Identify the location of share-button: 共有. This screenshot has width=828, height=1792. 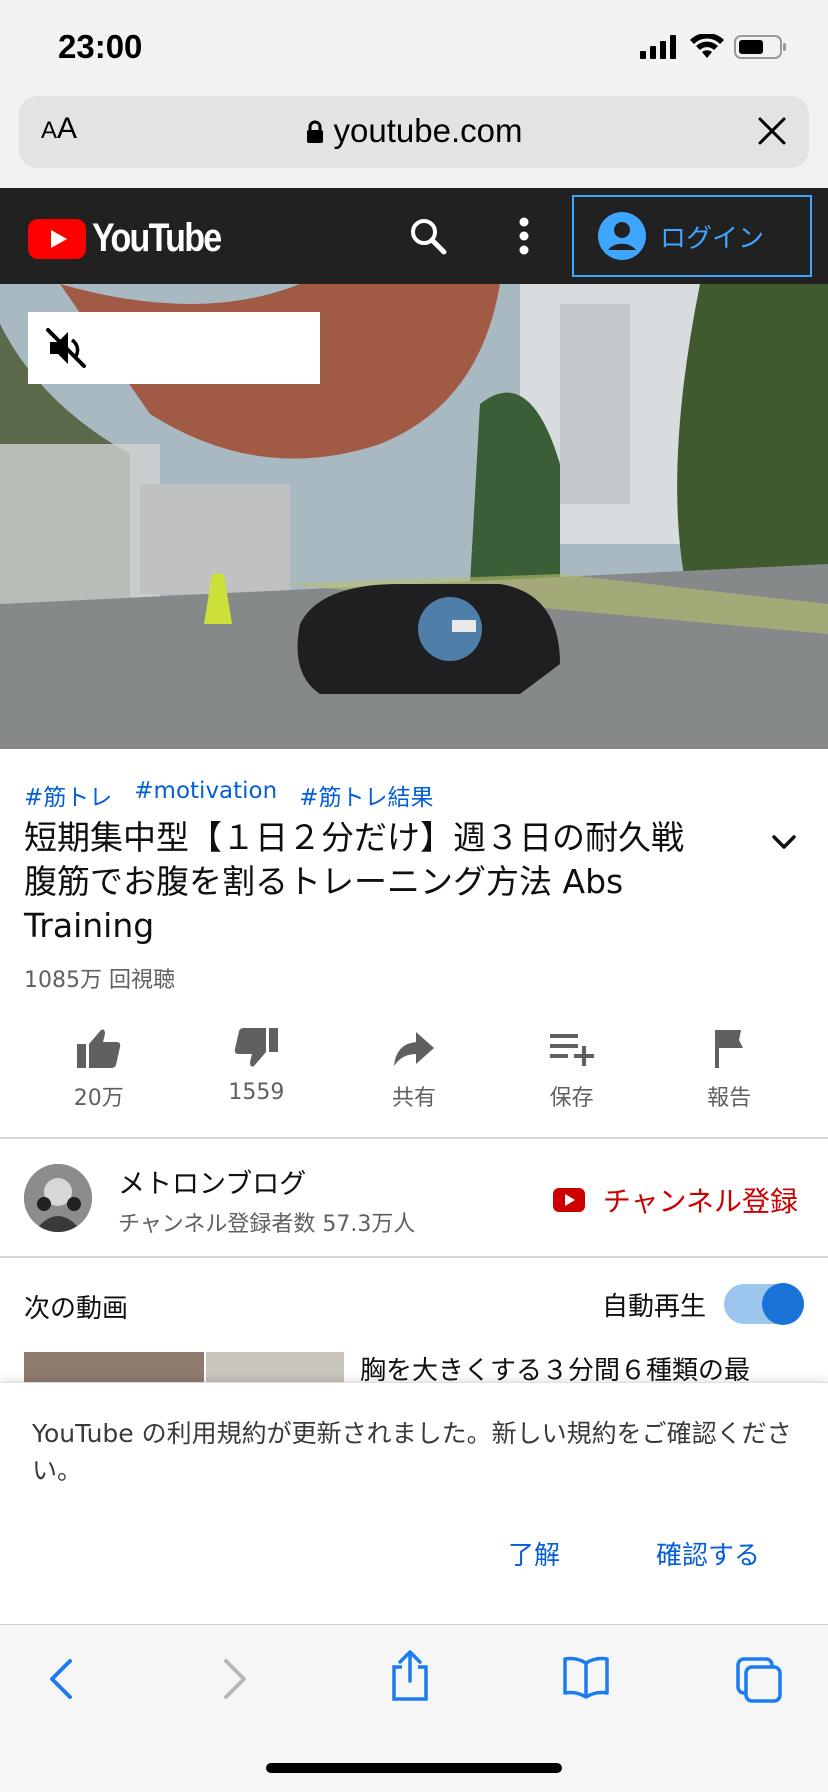
(414, 1078).